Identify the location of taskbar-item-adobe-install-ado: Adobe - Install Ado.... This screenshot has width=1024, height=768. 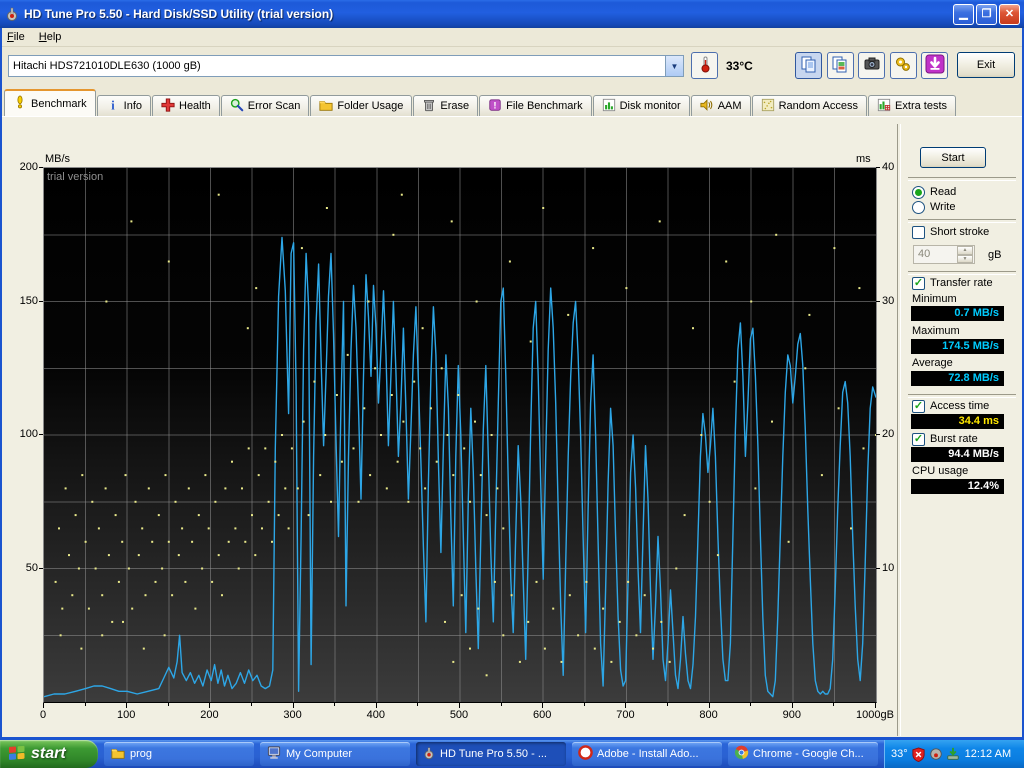
(647, 754).